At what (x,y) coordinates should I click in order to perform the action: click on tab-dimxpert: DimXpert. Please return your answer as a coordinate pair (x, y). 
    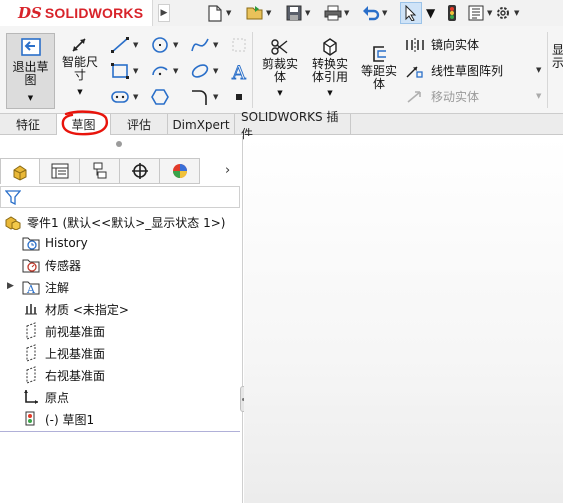
    Looking at the image, I should click on (201, 124).